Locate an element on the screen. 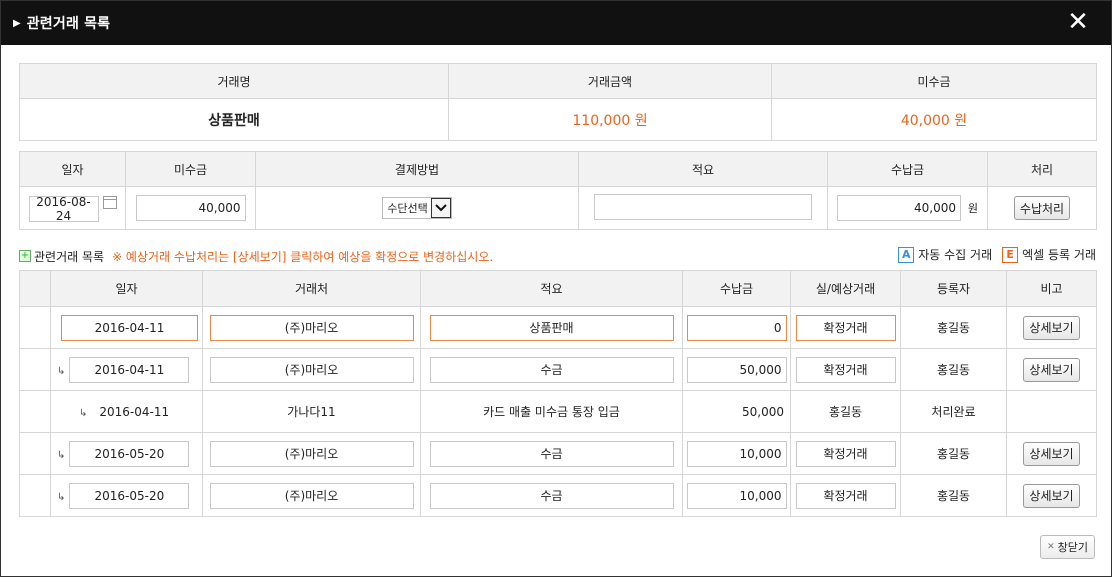 Image resolution: width=1112 pixels, height=577 pixels. amount-field: 50,000 is located at coordinates (736, 369).